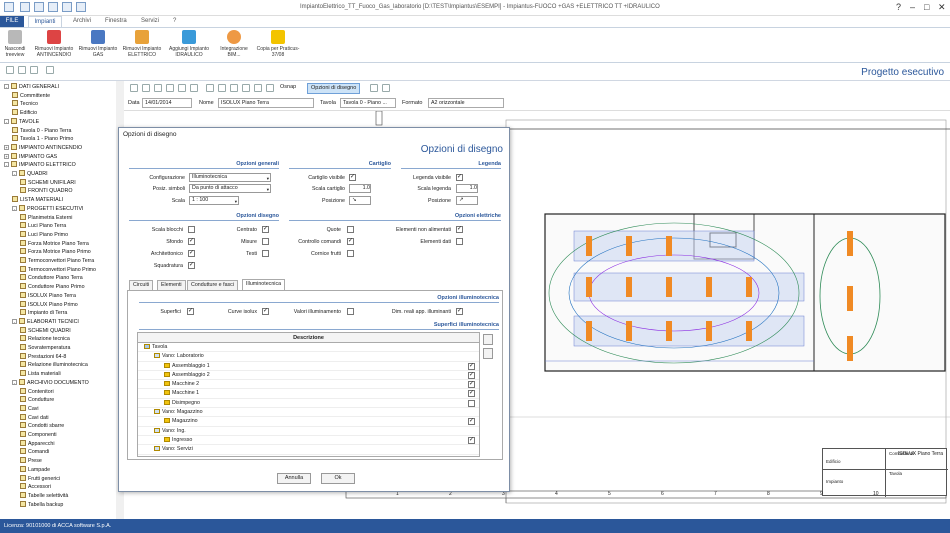  Describe the element at coordinates (214, 200) in the screenshot. I see `scala-select: 1 : 100 ▾` at that location.